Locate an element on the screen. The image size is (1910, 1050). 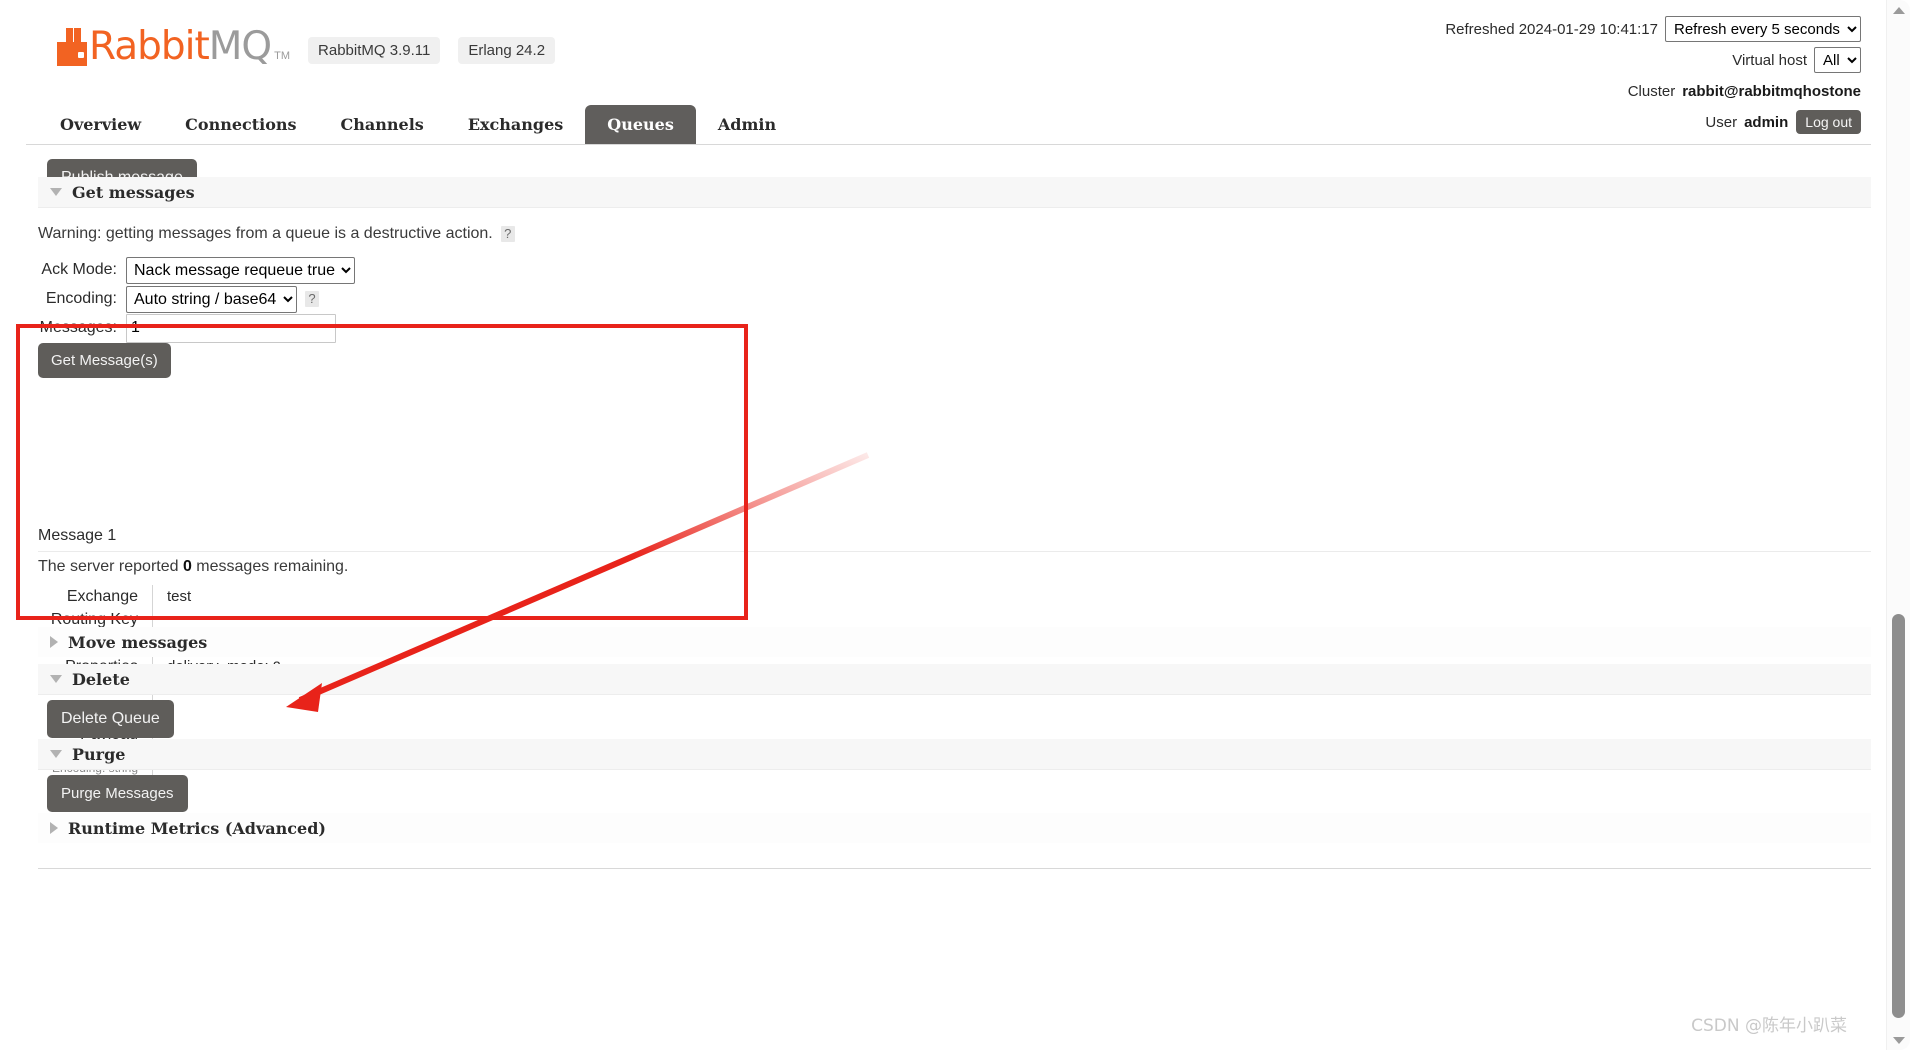
chevron-down-icon is located at coordinates (1898, 1040).